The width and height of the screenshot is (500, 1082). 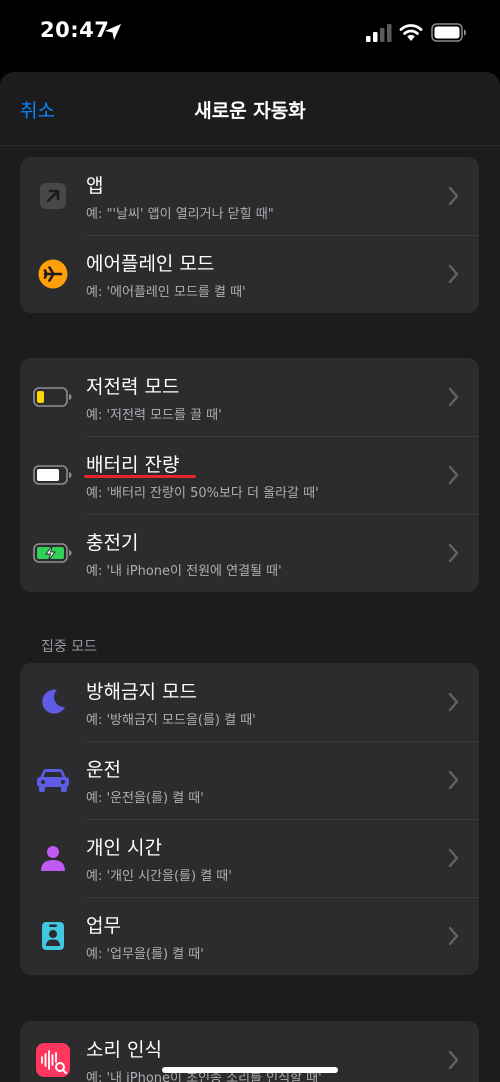 I want to click on wifi-icon, so click(x=411, y=32).